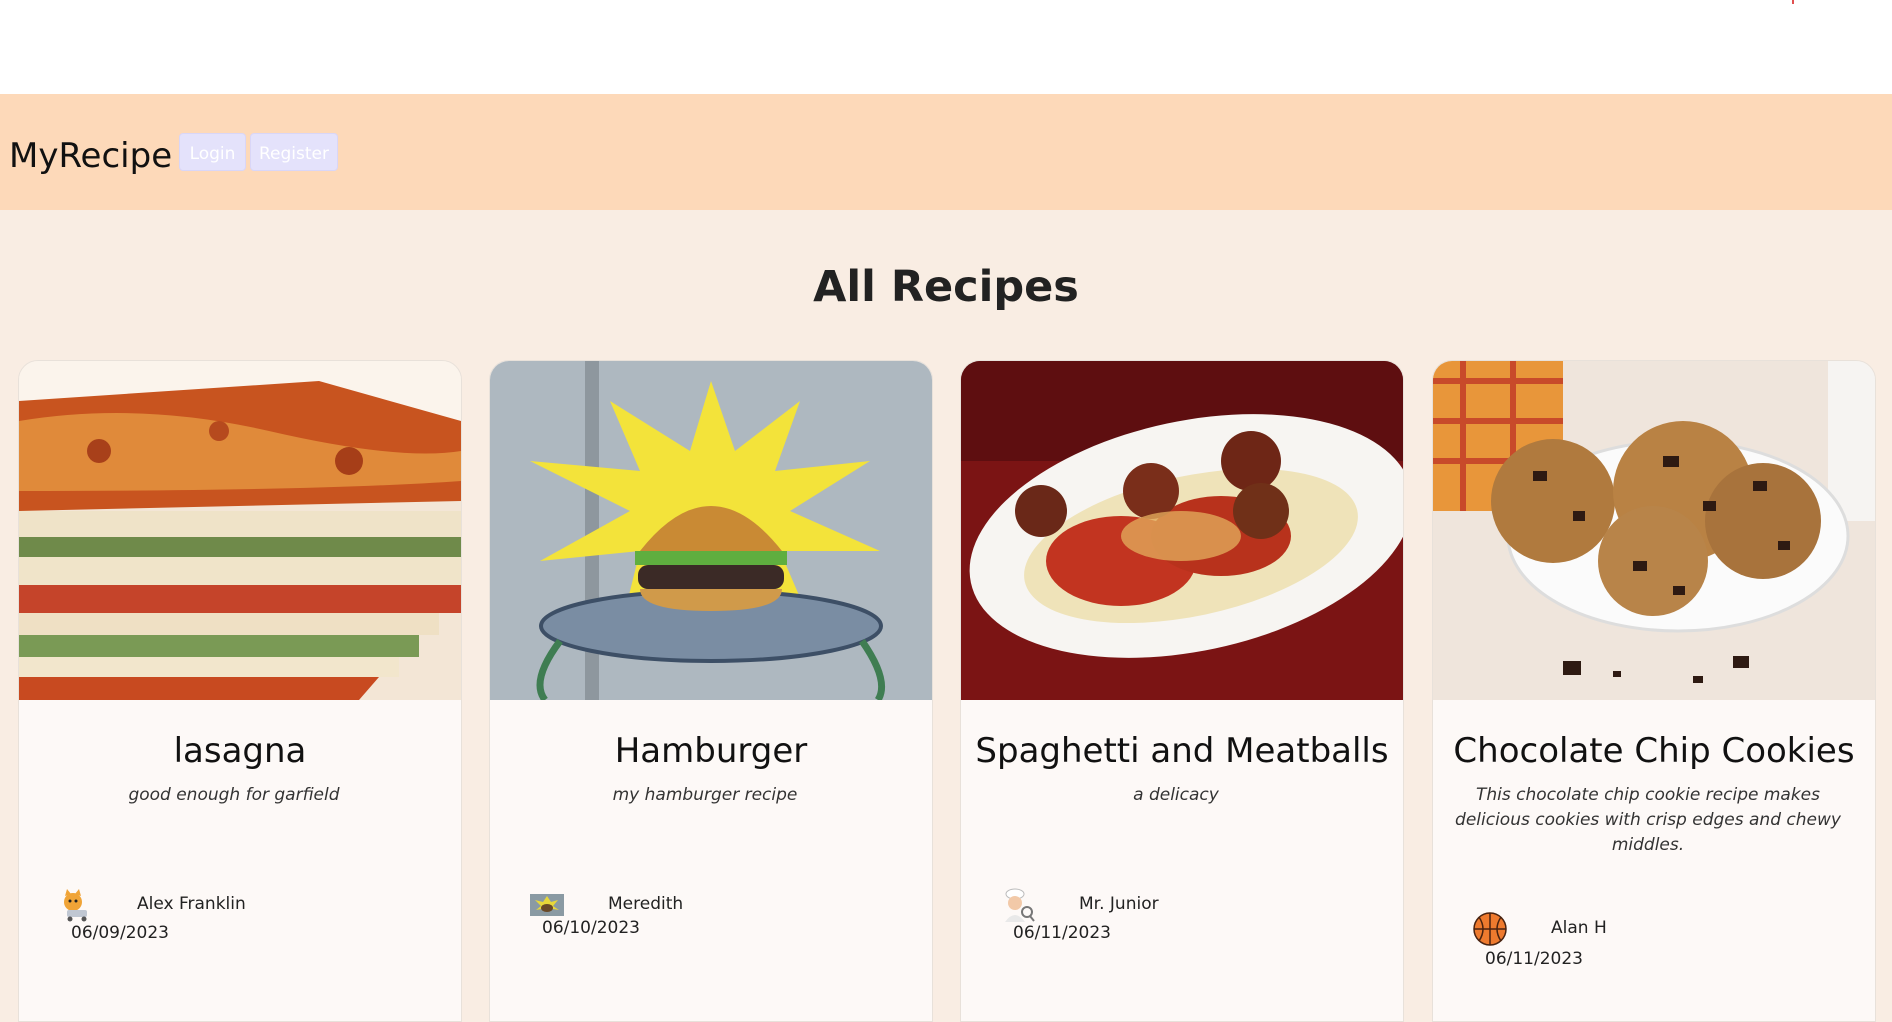 This screenshot has height=1022, width=1892. What do you see at coordinates (711, 751) in the screenshot?
I see `recipe-title: Hamburger` at bounding box center [711, 751].